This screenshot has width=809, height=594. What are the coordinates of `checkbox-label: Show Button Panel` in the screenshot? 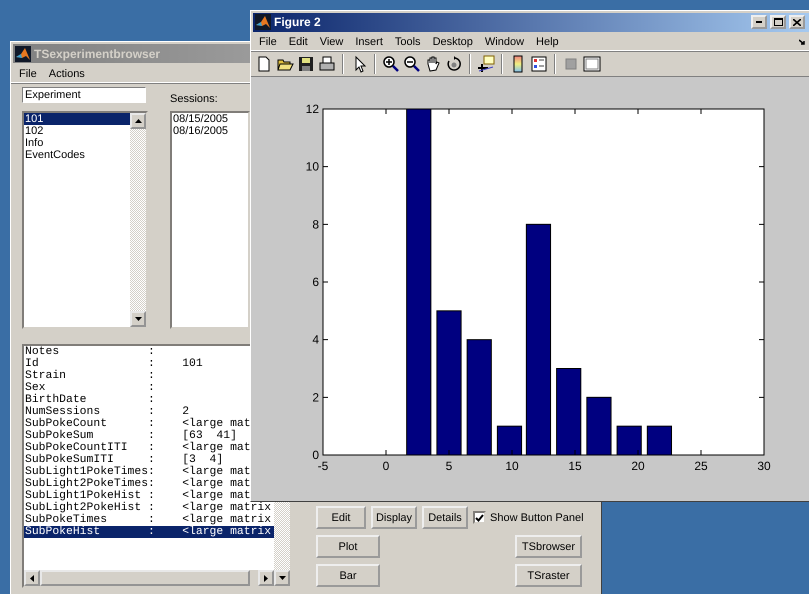 It's located at (537, 518).